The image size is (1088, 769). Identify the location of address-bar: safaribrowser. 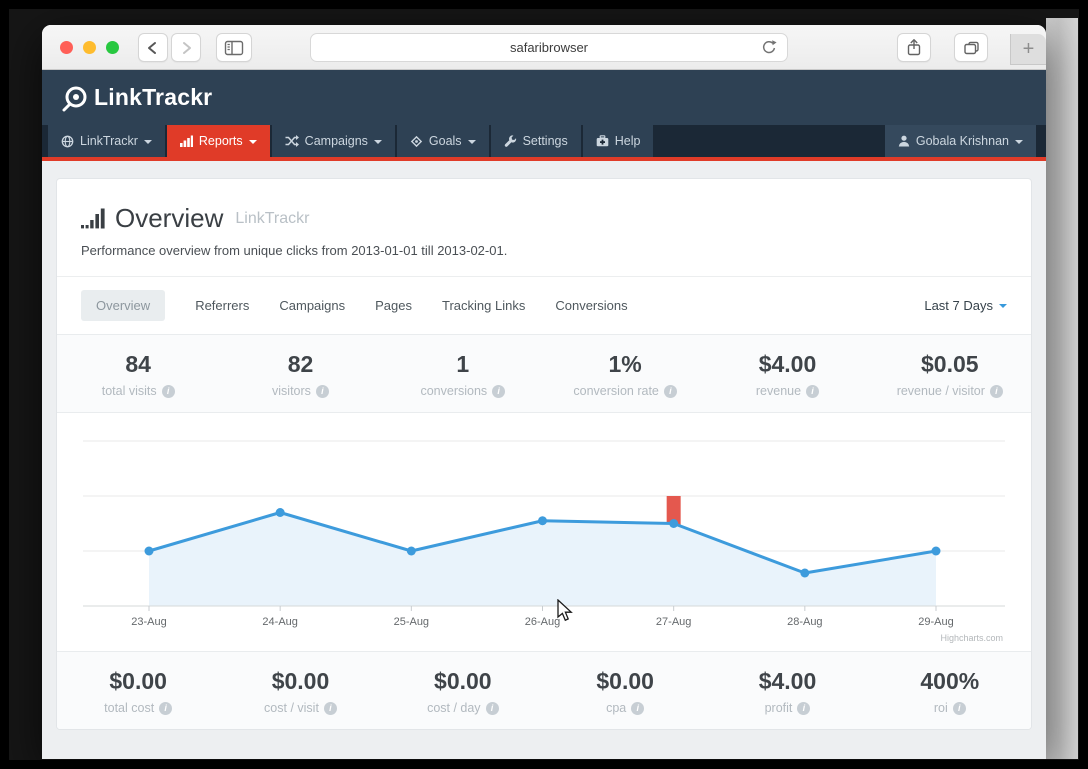
(549, 47).